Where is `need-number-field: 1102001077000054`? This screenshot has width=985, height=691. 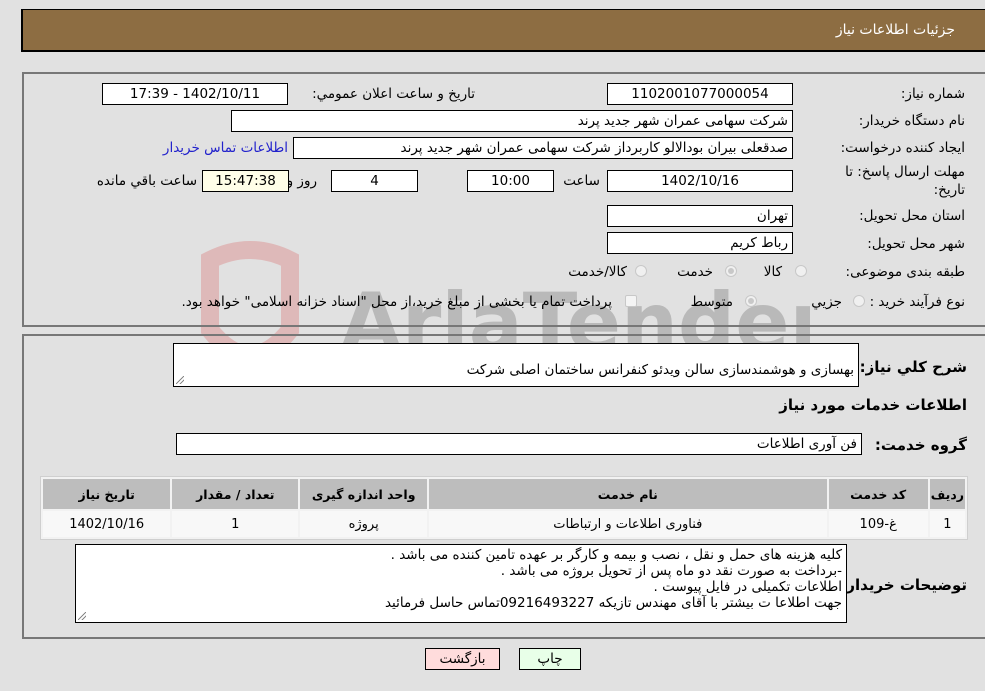
need-number-field: 1102001077000054 is located at coordinates (700, 94).